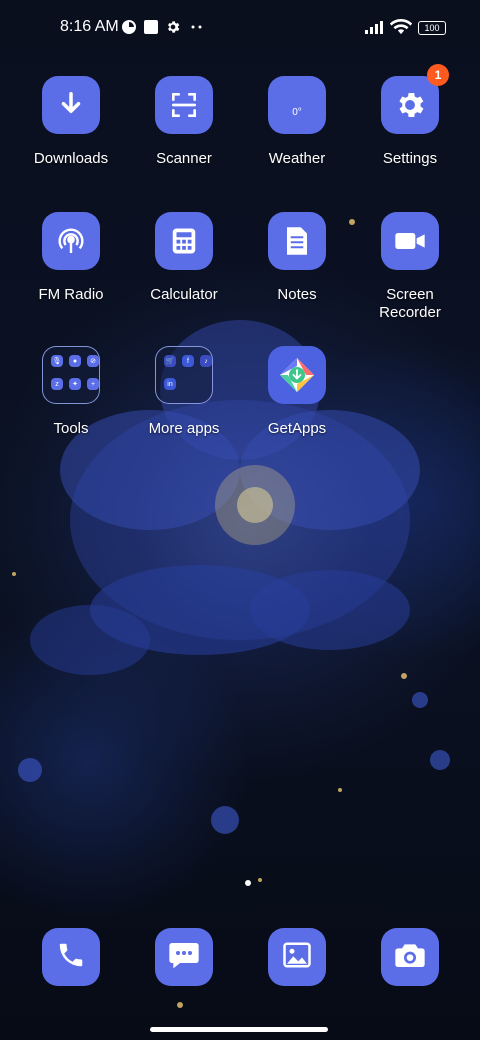 The image size is (480, 1040). What do you see at coordinates (297, 241) in the screenshot?
I see `notes-icon` at bounding box center [297, 241].